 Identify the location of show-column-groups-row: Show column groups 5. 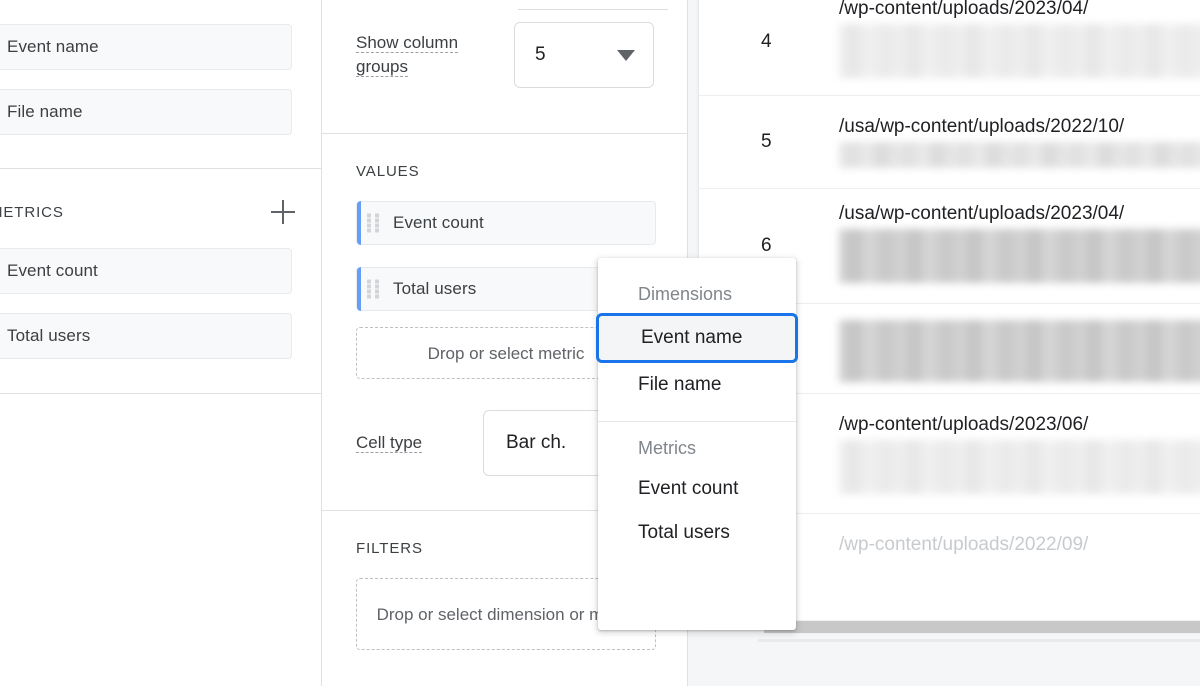
(504, 44).